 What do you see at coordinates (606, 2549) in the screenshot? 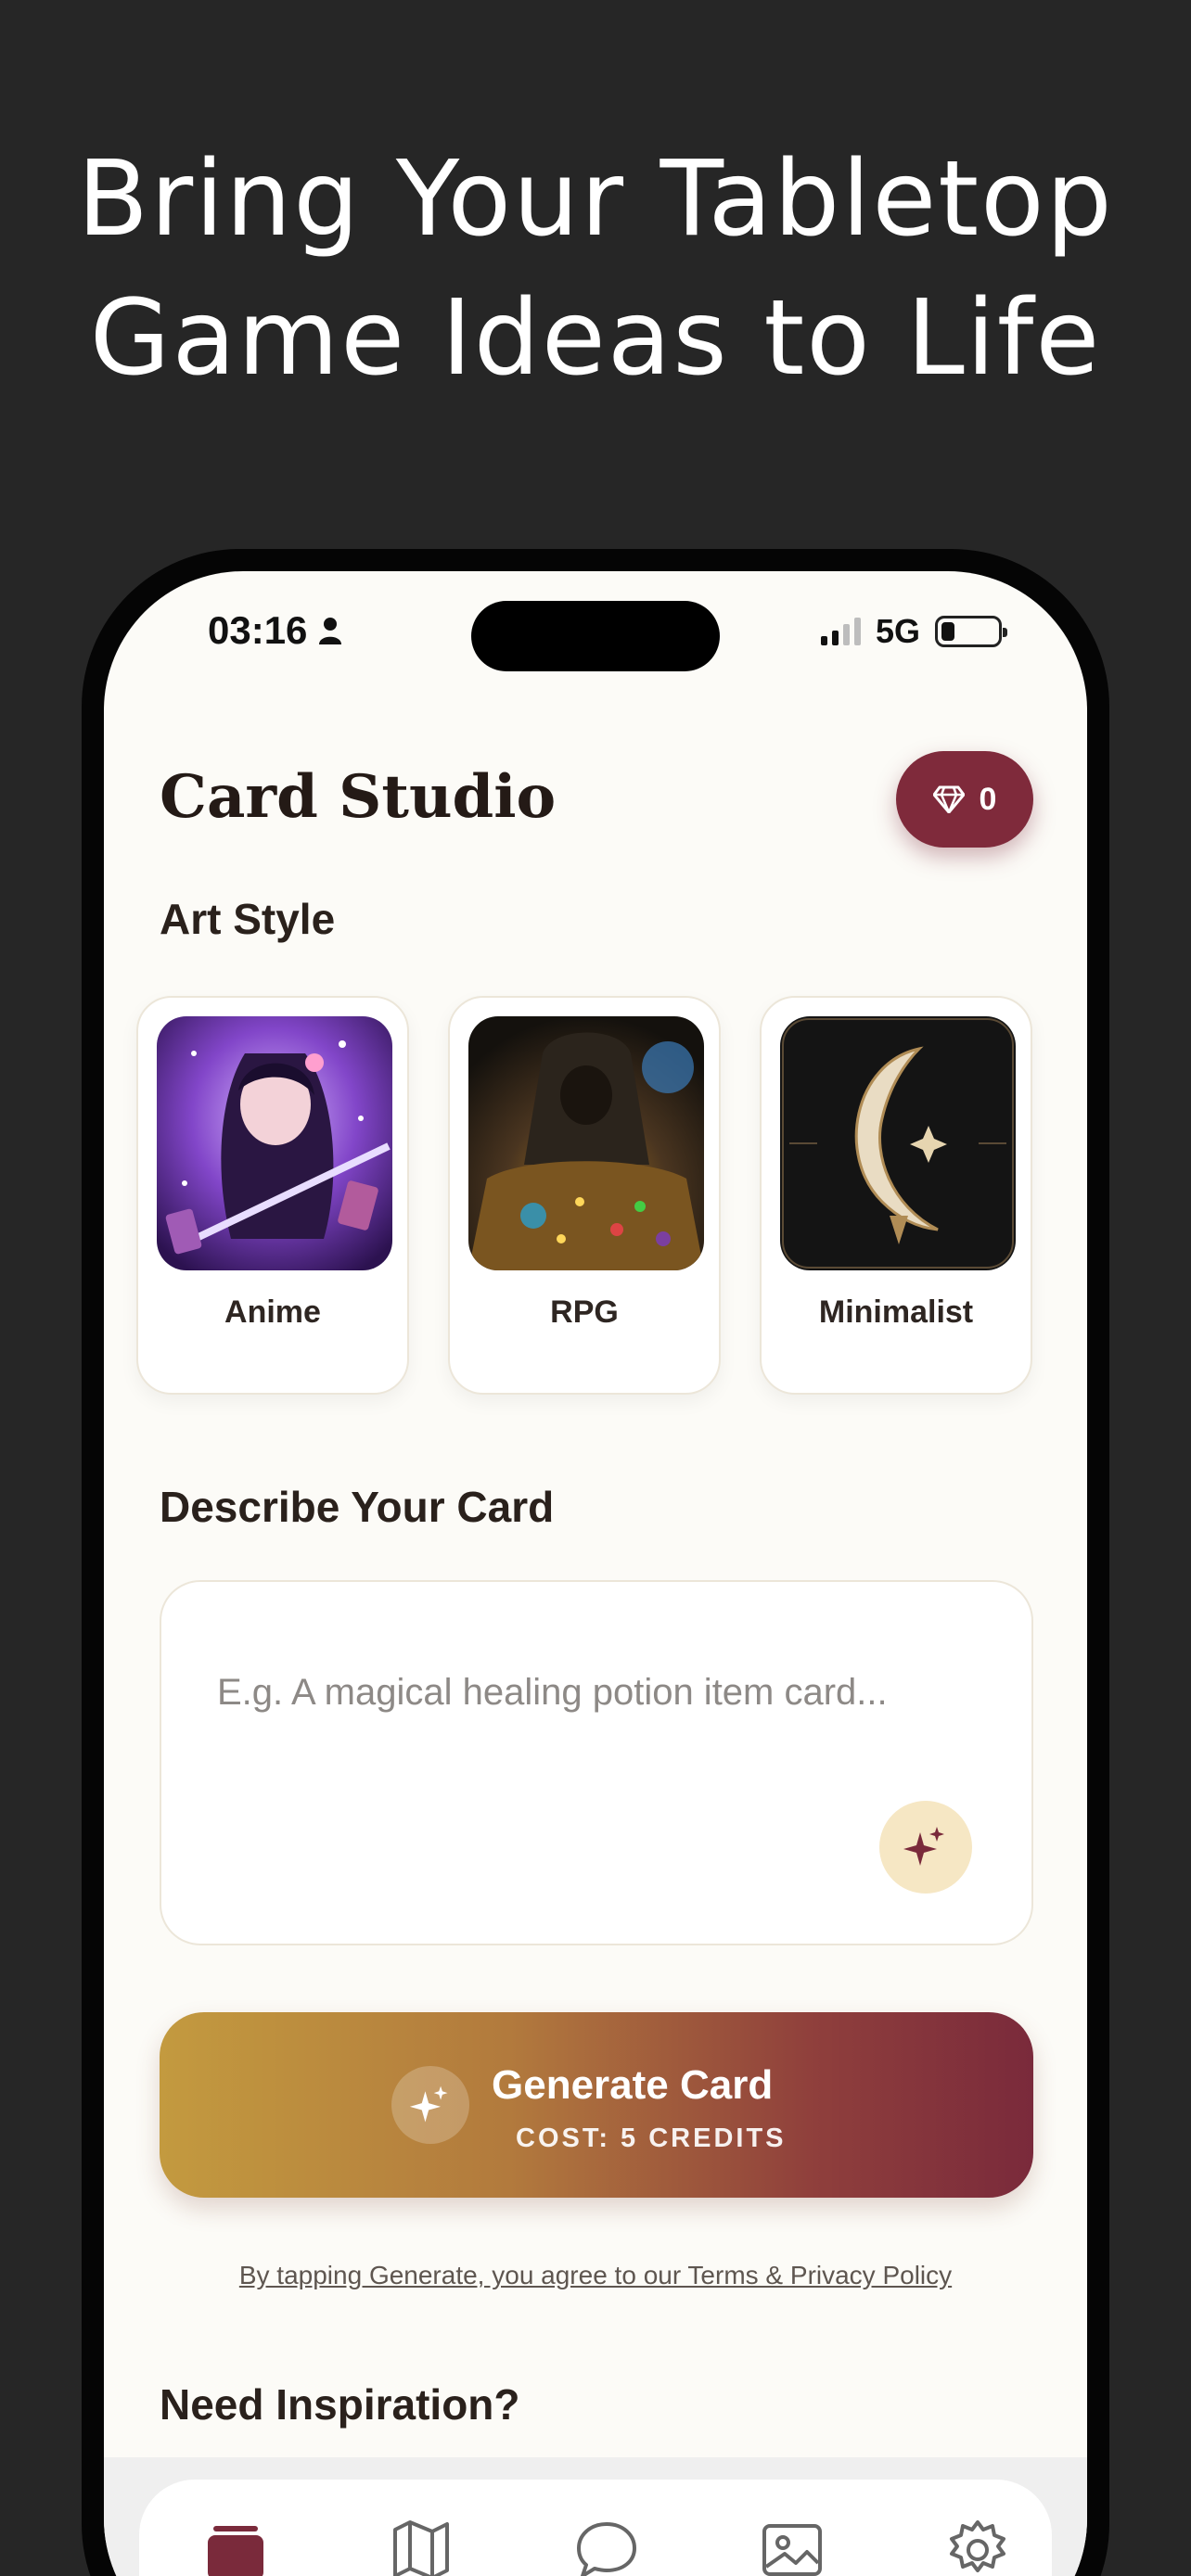
I see `chat-icon` at bounding box center [606, 2549].